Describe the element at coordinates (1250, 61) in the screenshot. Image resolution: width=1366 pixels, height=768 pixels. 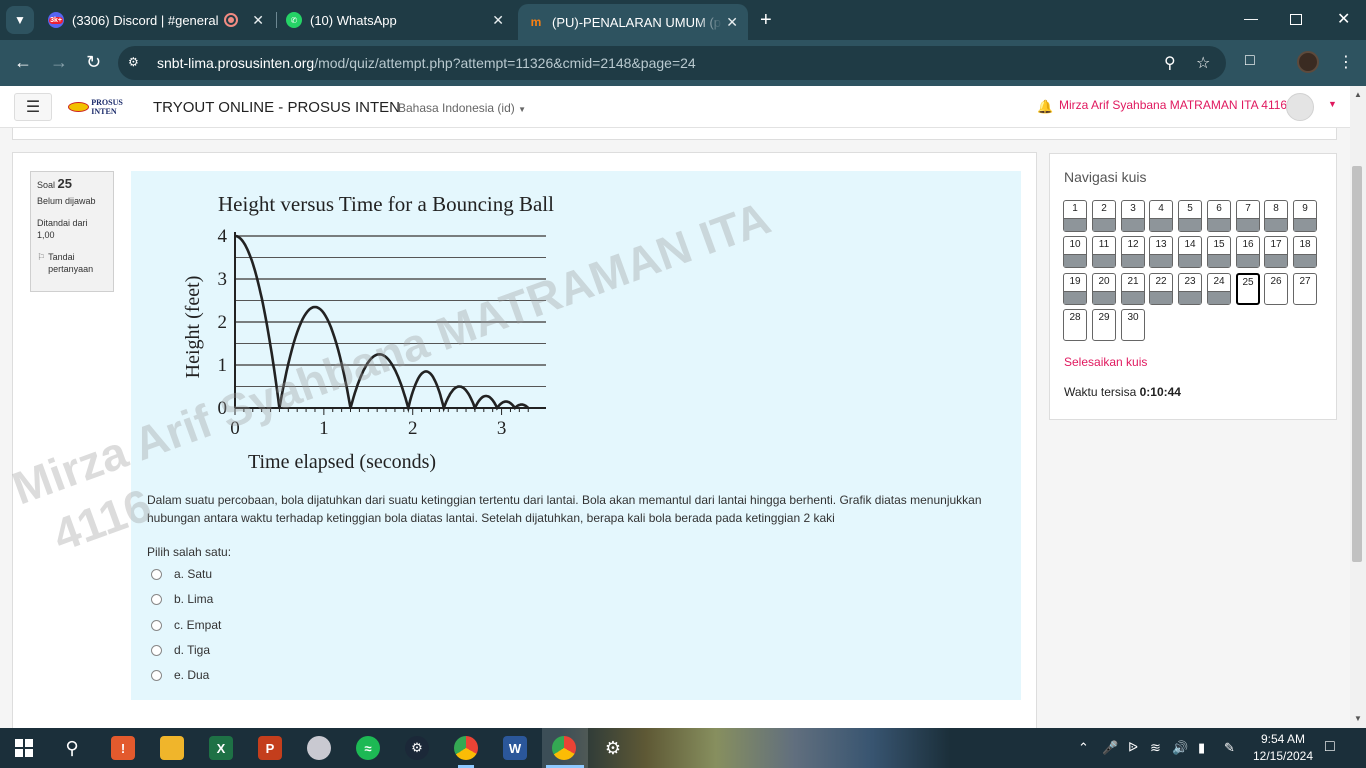
I see `extensions-icon: □` at that location.